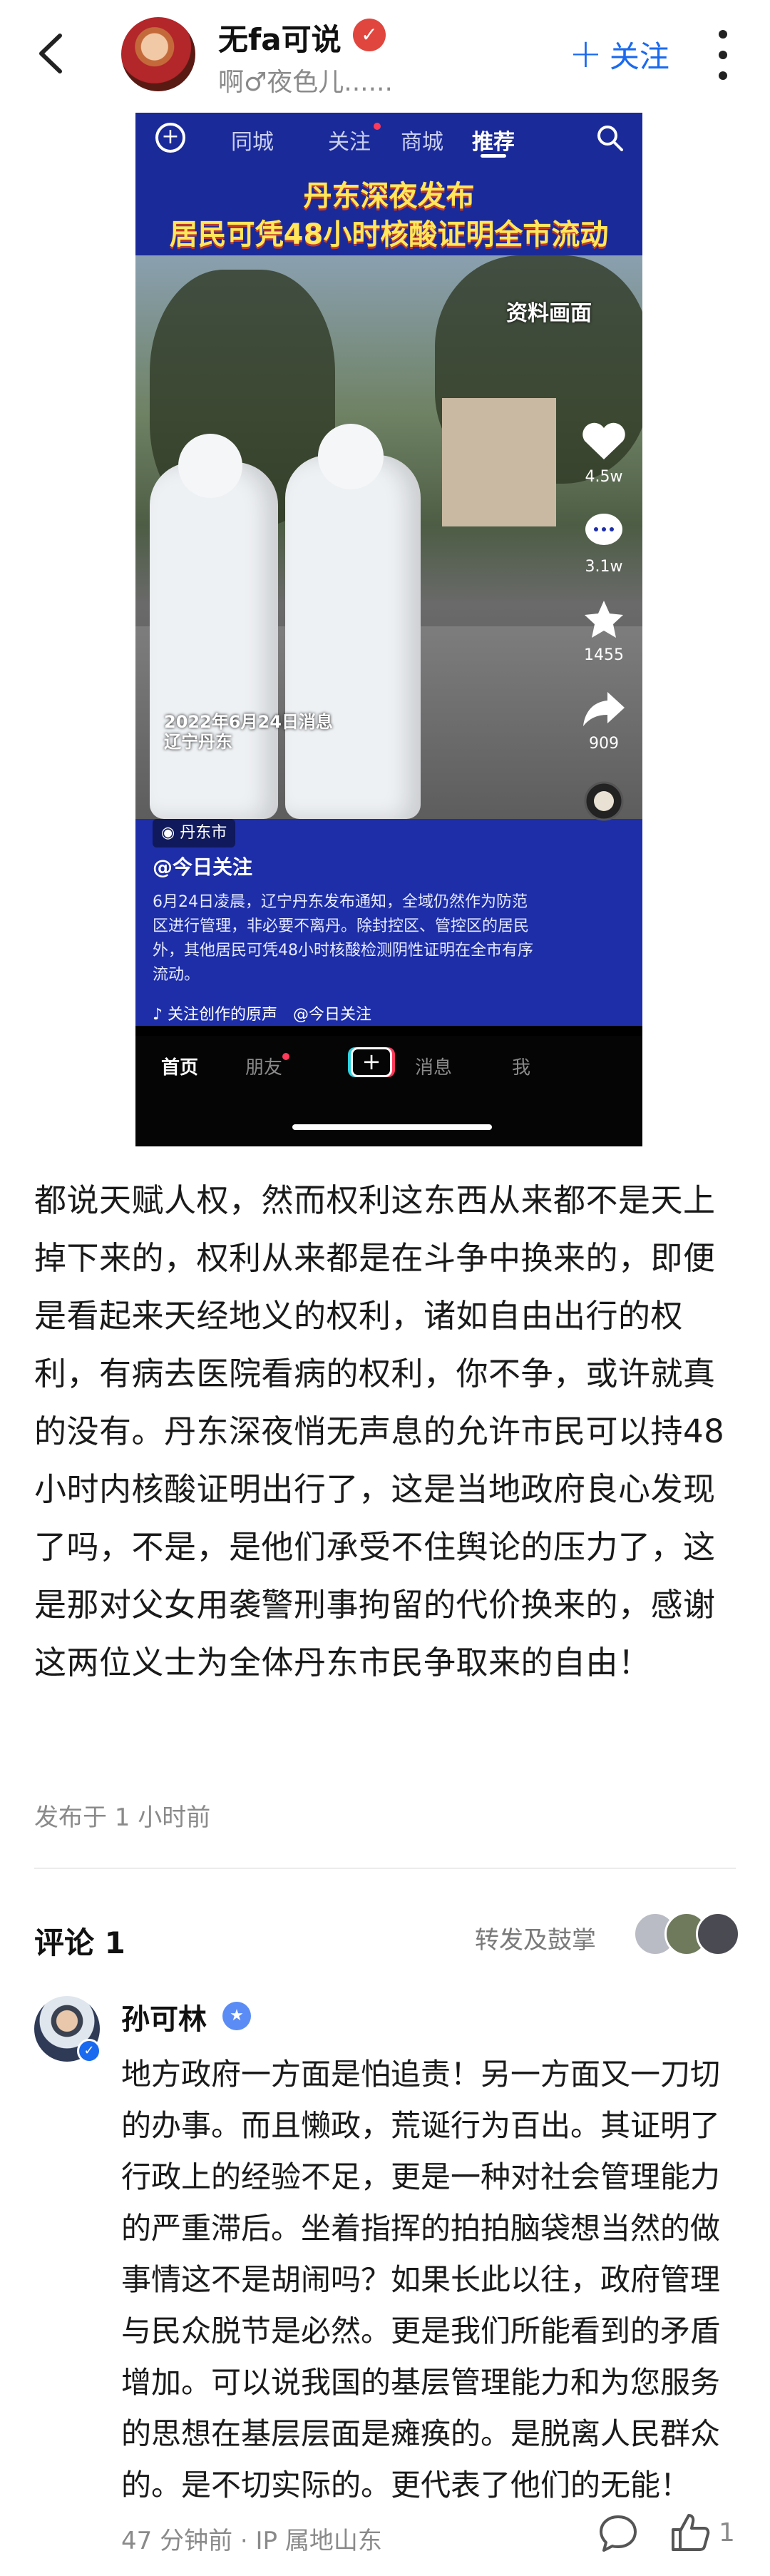 The height and width of the screenshot is (2576, 770). I want to click on music-disc-icon, so click(604, 801).